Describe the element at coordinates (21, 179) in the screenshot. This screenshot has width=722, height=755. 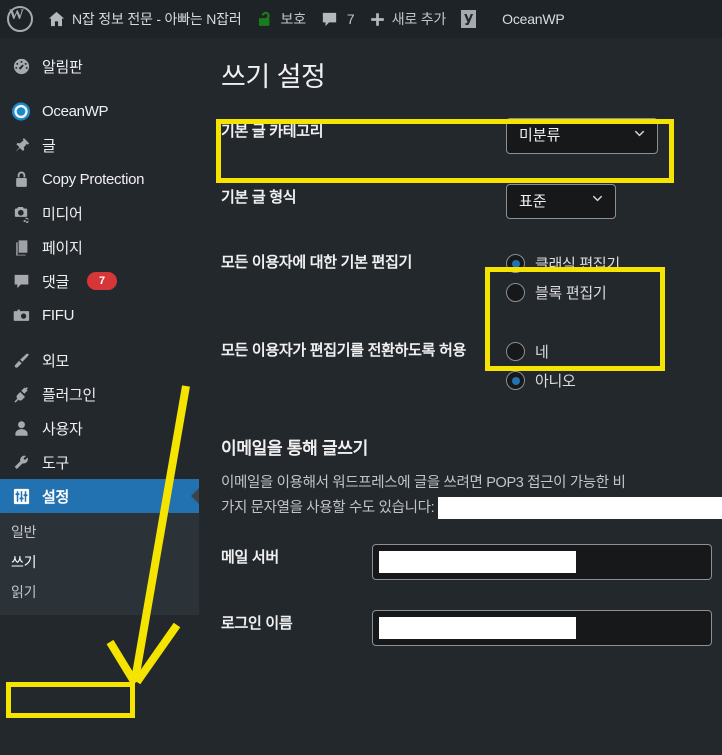
I see `lock-icon` at that location.